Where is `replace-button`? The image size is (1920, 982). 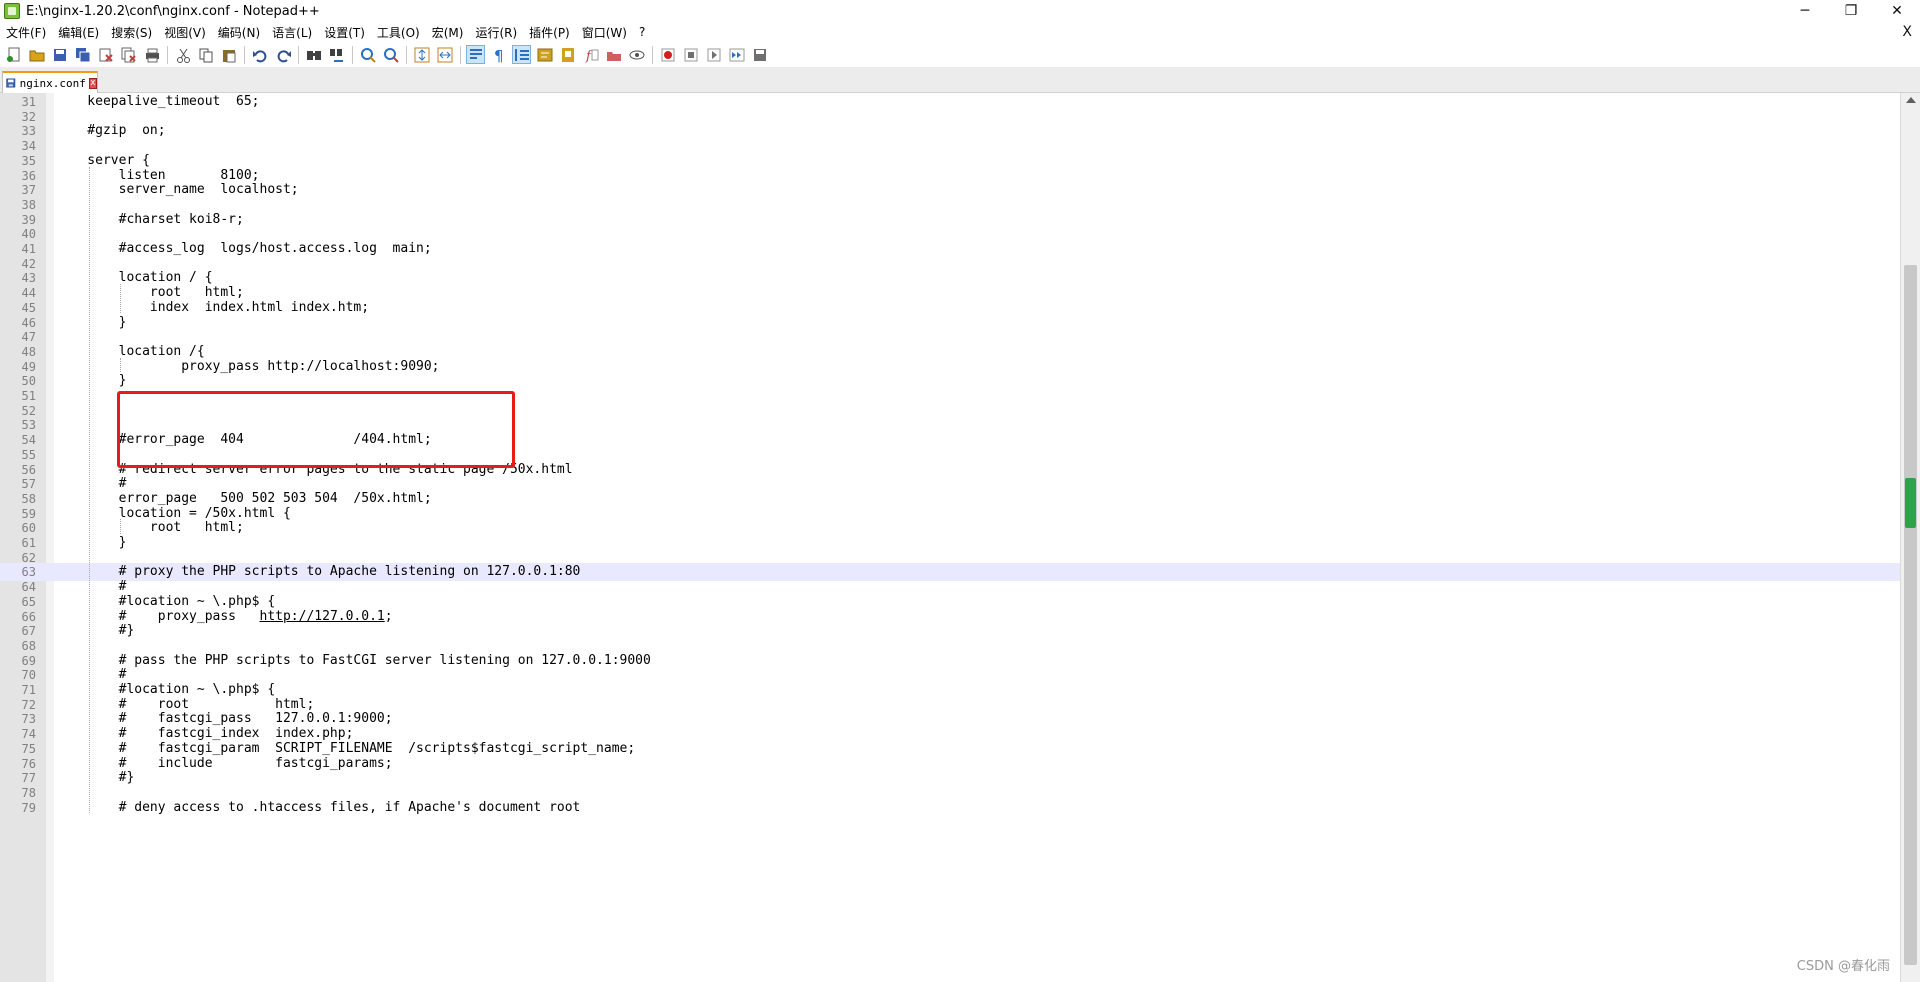
replace-button is located at coordinates (336, 54).